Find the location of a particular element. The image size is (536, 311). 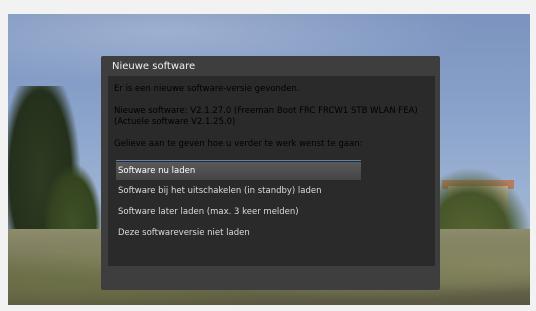

dialog-title: Nieuwe software is located at coordinates (154, 66).